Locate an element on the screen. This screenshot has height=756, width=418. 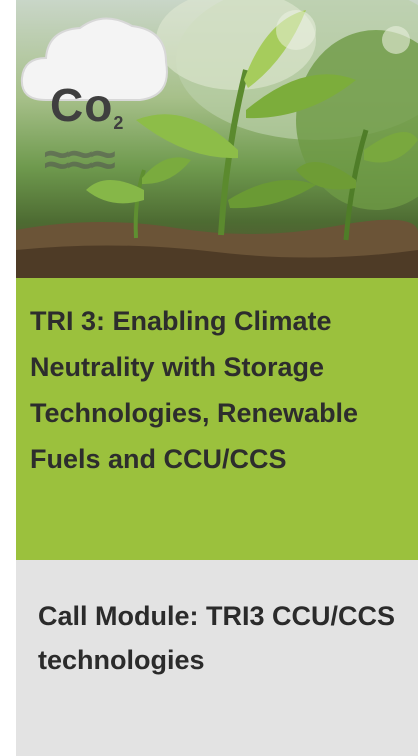
smoke-decoration: ≈≈≈ is located at coordinates (80, 159).